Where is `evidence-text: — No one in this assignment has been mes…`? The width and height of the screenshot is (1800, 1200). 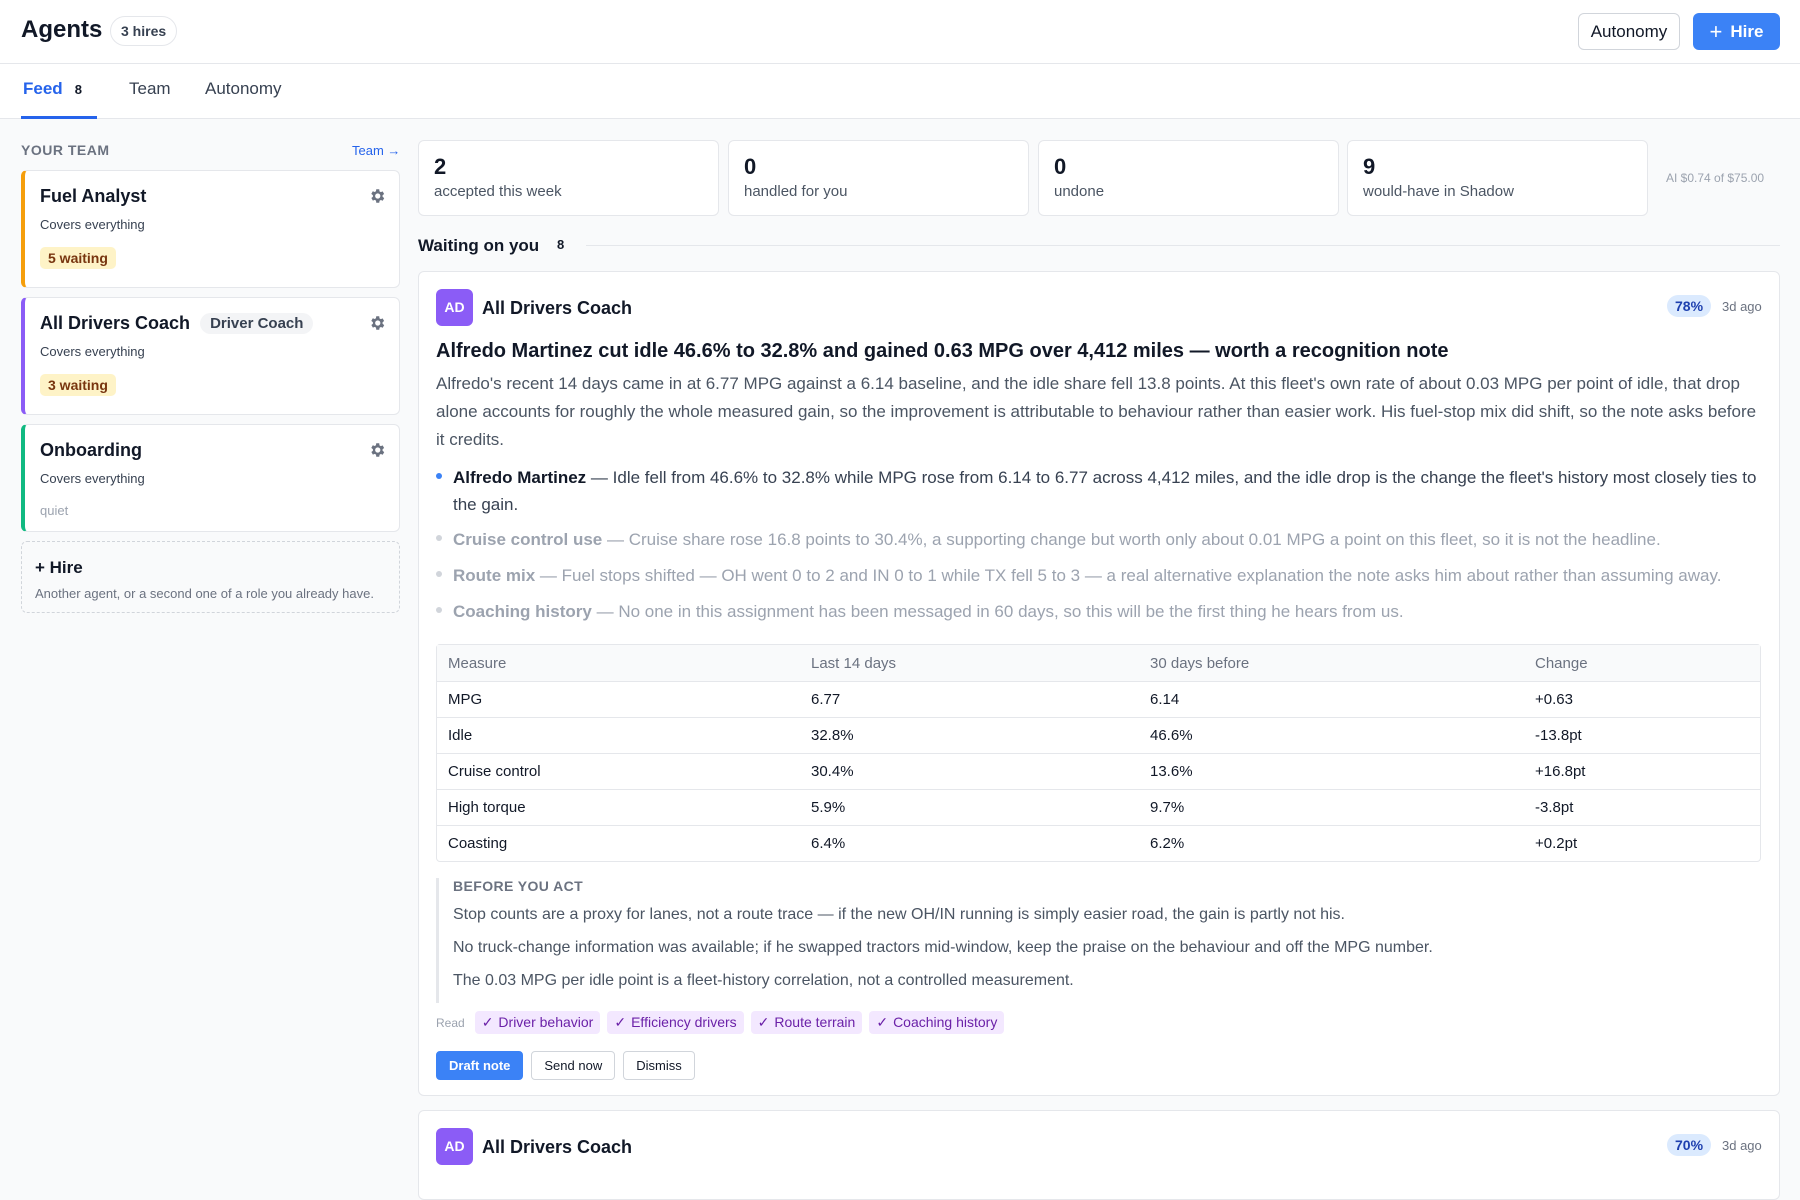 evidence-text: — No one in this assignment has been mes… is located at coordinates (1000, 611).